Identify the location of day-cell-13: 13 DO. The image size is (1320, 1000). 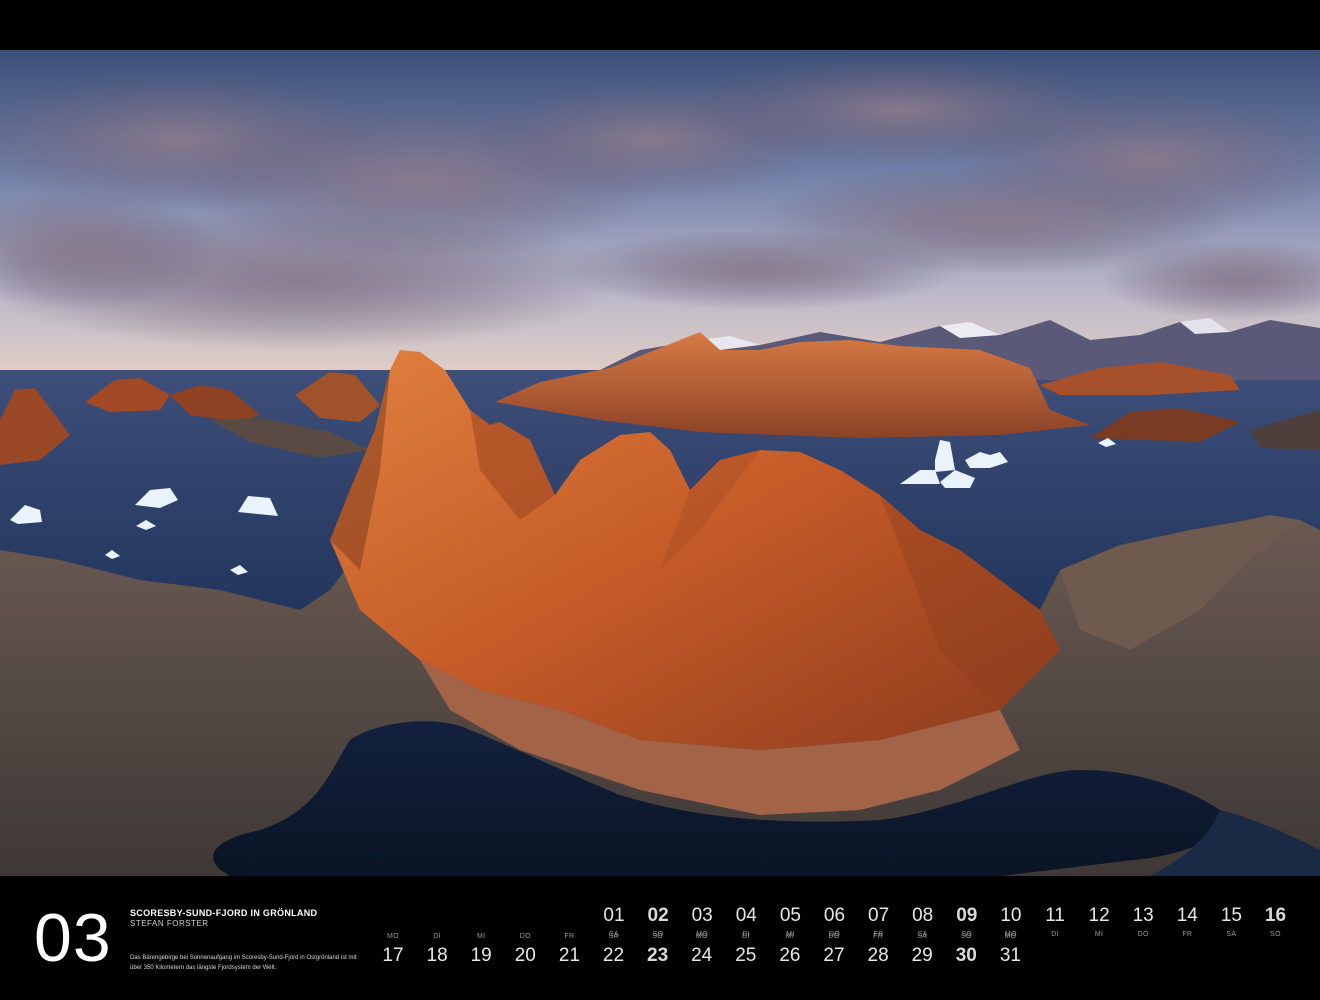
(1143, 923).